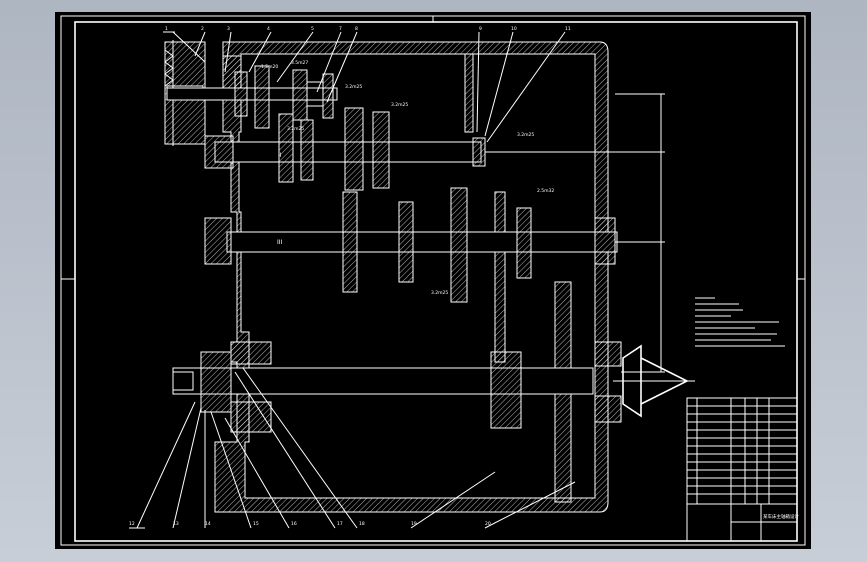 The image size is (867, 562). I want to click on svg-text: 14, so click(208, 524).